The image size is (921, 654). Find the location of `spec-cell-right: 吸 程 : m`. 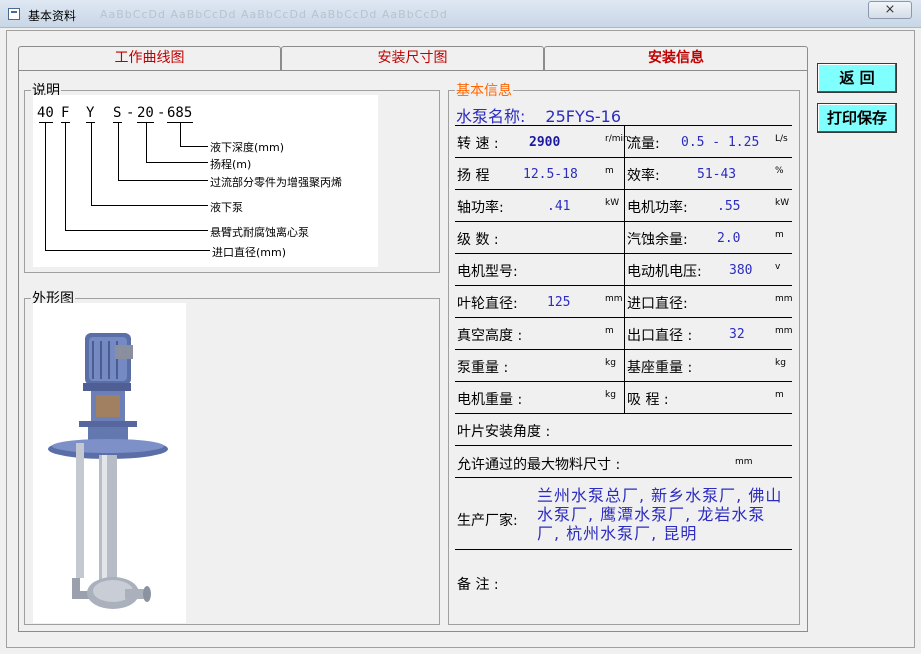

spec-cell-right: 吸 程 : m is located at coordinates (708, 397).